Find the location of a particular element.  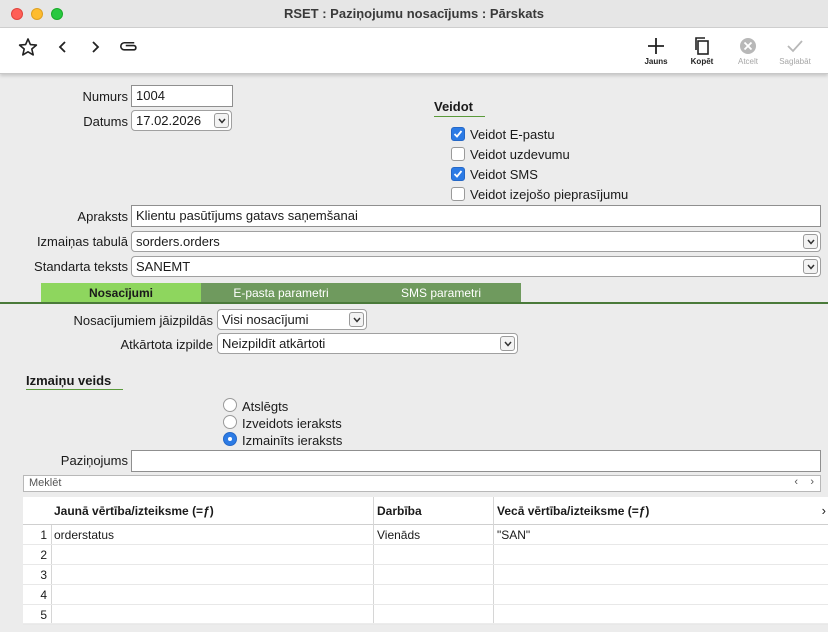

description-field: Klientu pasūtījums gatavs saņemšanai is located at coordinates (476, 216).